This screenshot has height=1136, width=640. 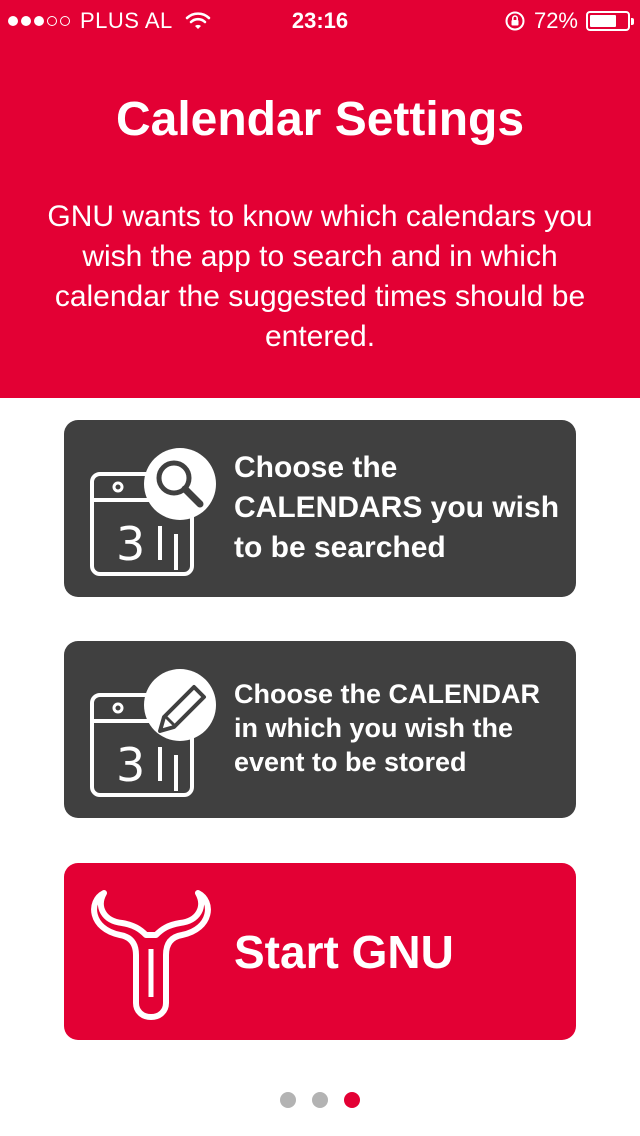 I want to click on battery-percent: 72%, so click(x=555, y=20).